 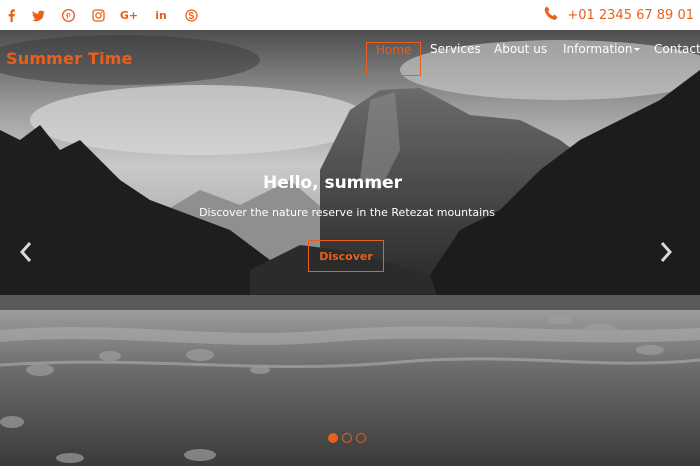 What do you see at coordinates (69, 58) in the screenshot?
I see `brand-logo: Summer Time` at bounding box center [69, 58].